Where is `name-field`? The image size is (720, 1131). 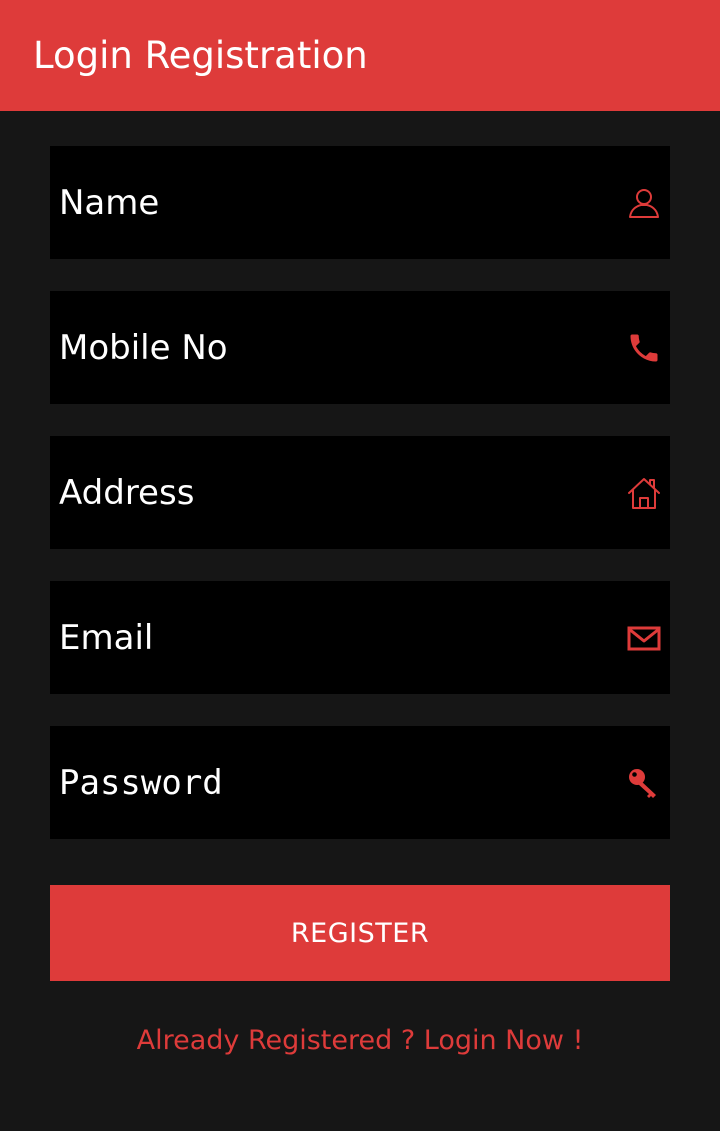 name-field is located at coordinates (360, 202).